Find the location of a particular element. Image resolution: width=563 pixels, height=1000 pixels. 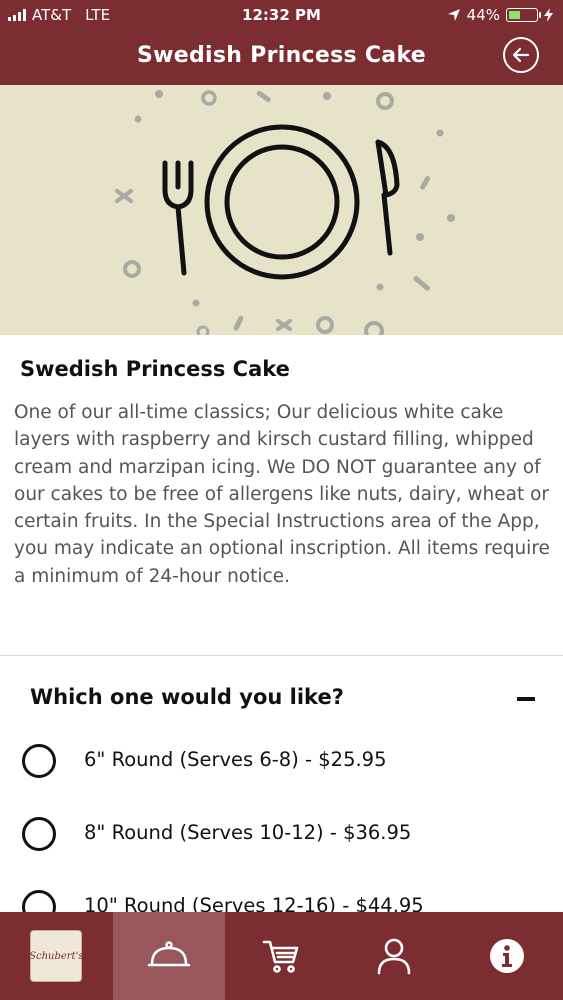

page-title: Swedish Princess Cake is located at coordinates (281, 55).